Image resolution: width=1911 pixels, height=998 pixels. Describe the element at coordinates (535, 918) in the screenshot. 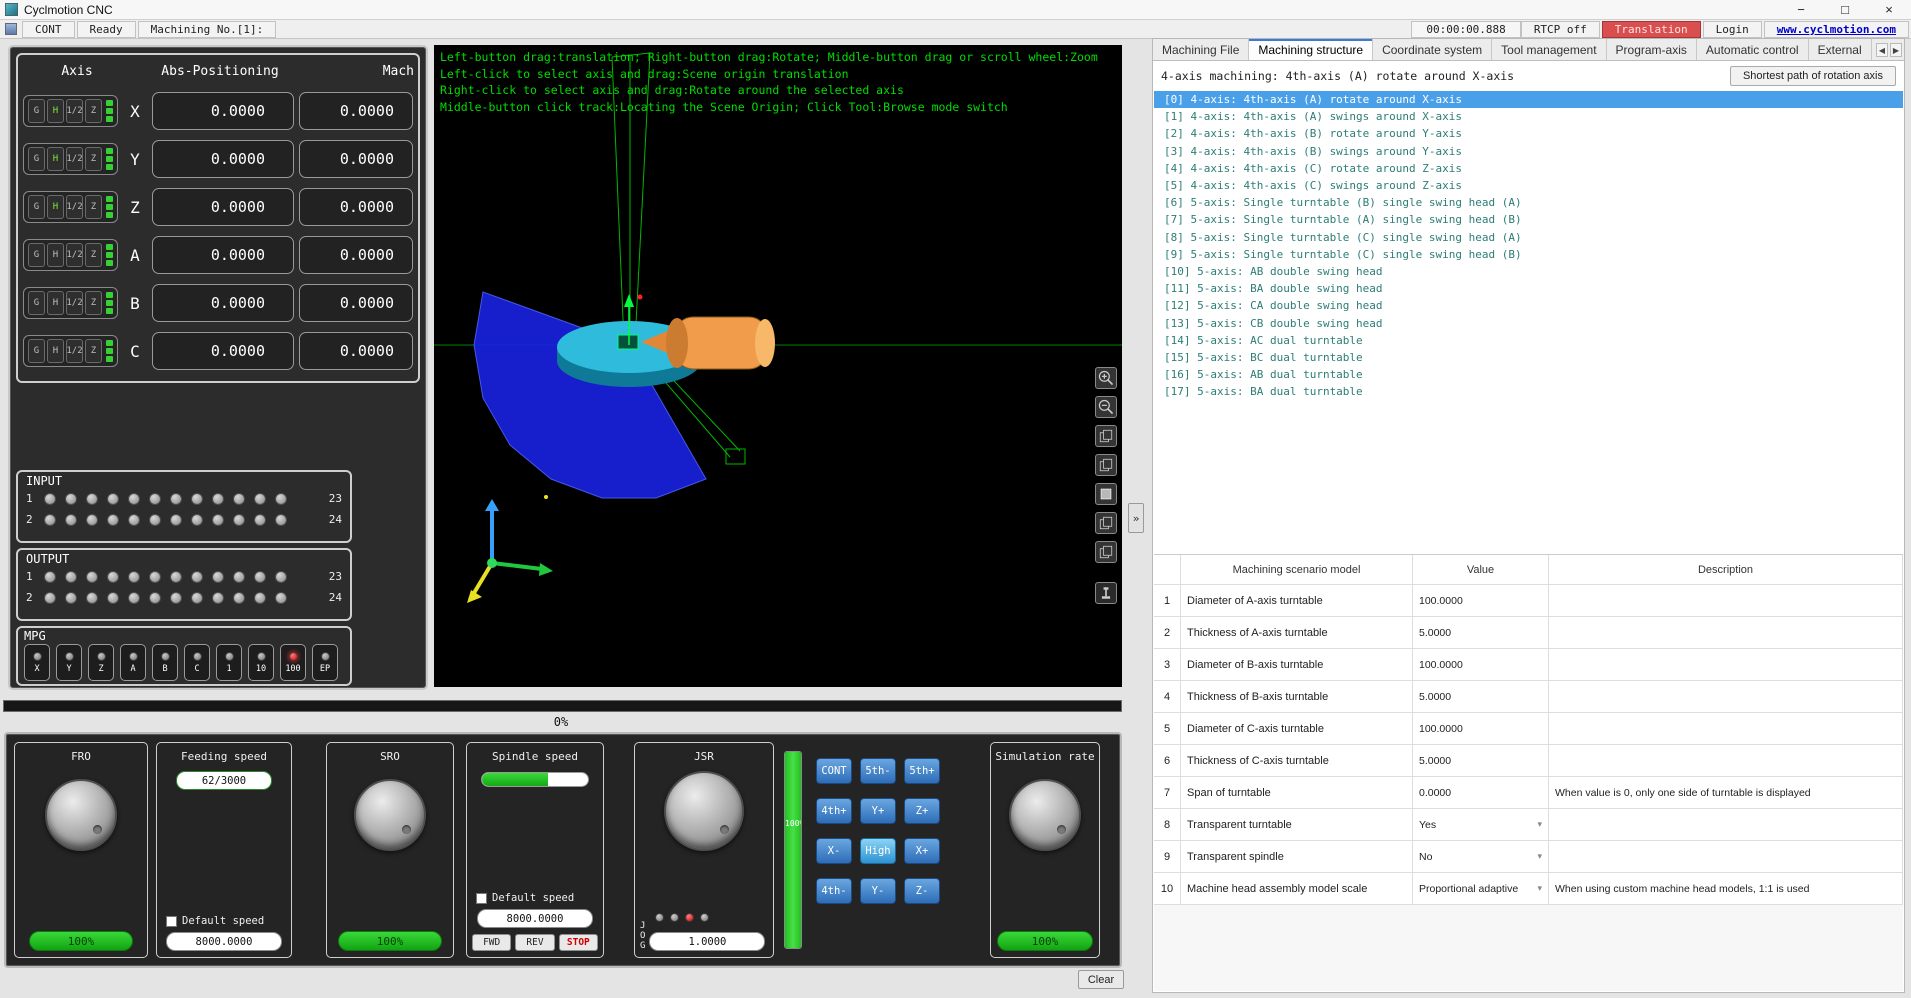

I see `spindle-default-speed-input` at that location.